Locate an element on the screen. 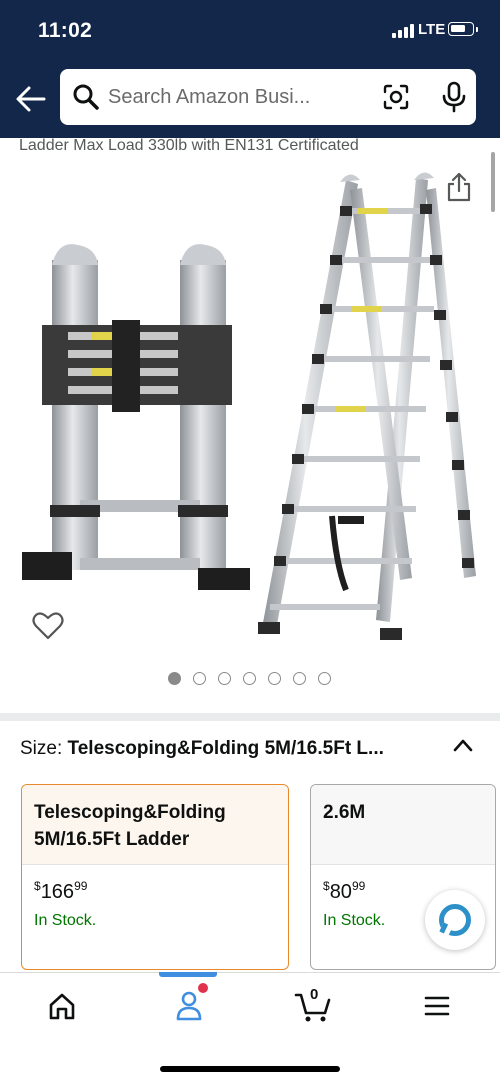 This screenshot has width=500, height=1083. signal-icon is located at coordinates (403, 31).